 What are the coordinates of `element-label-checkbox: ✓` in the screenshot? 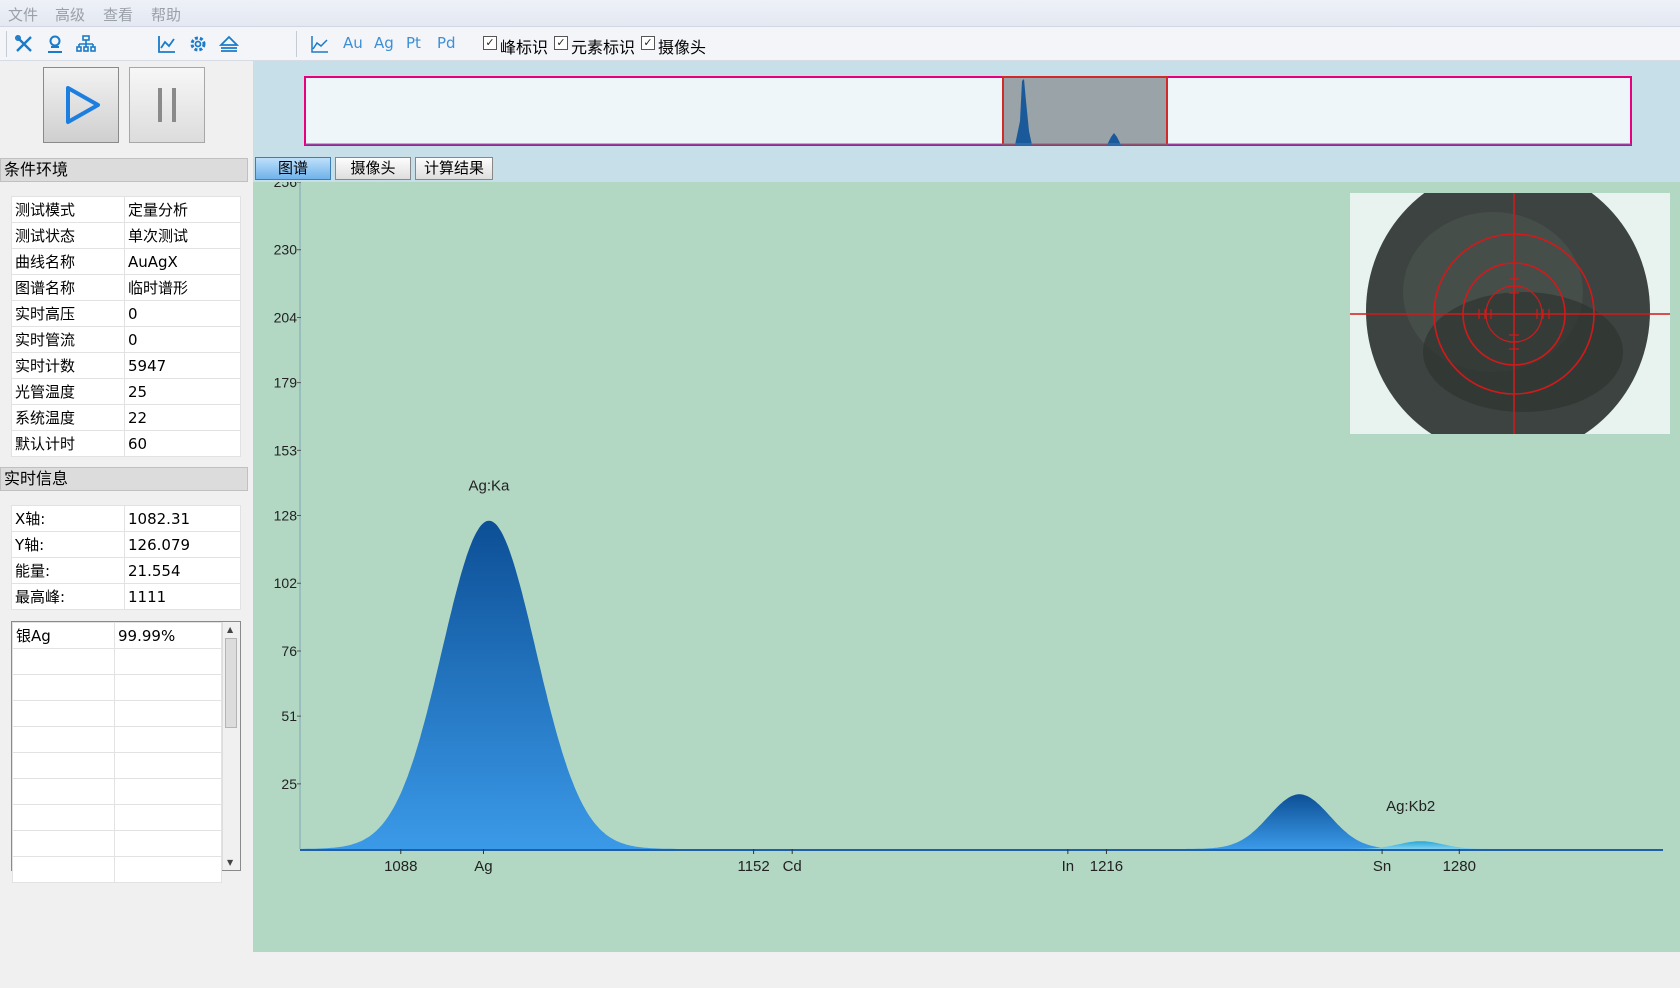 It's located at (561, 43).